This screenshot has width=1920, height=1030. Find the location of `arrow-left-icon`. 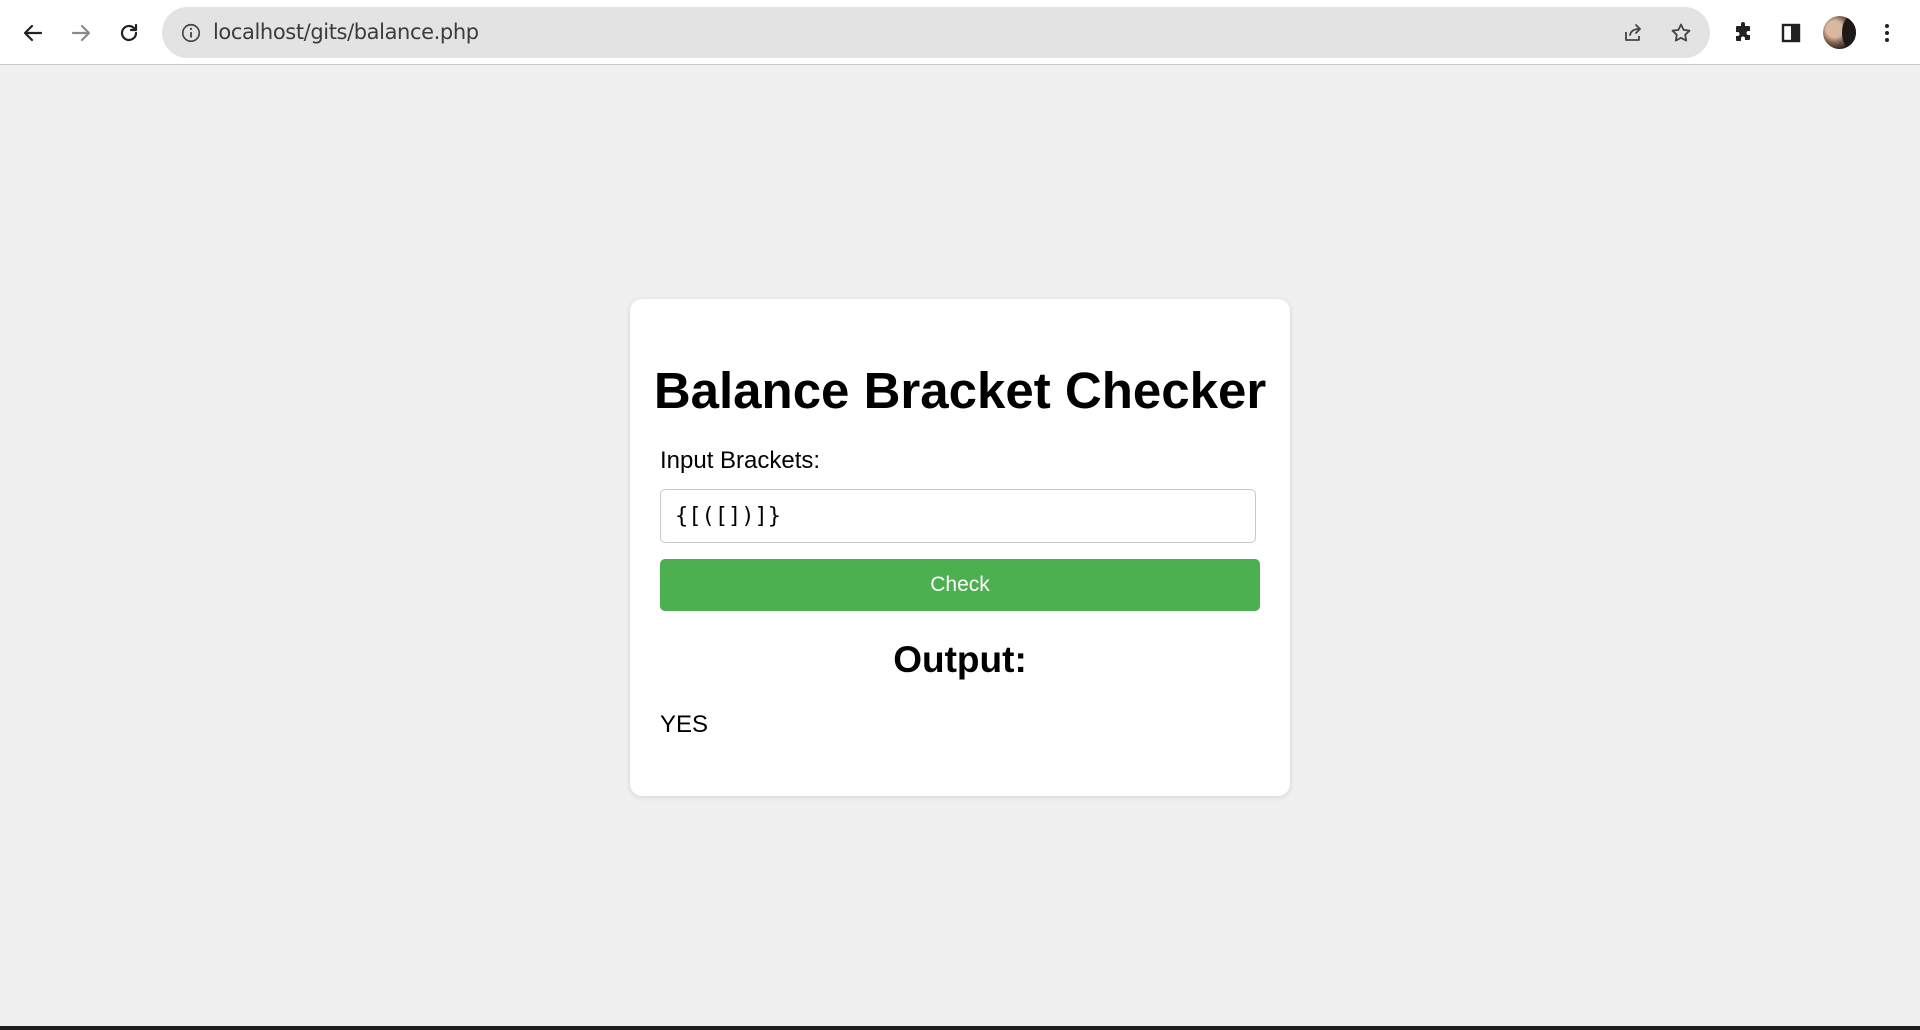

arrow-left-icon is located at coordinates (32, 32).